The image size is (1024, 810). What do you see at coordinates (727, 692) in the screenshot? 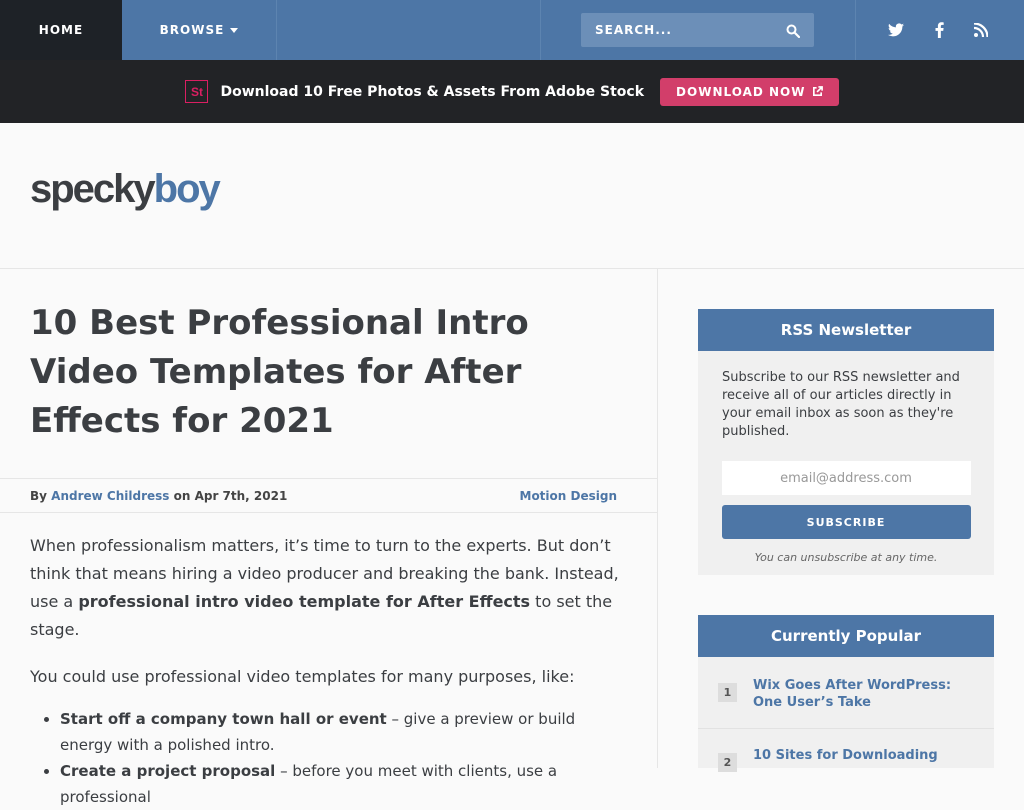
I see `popular-item-number: 1` at bounding box center [727, 692].